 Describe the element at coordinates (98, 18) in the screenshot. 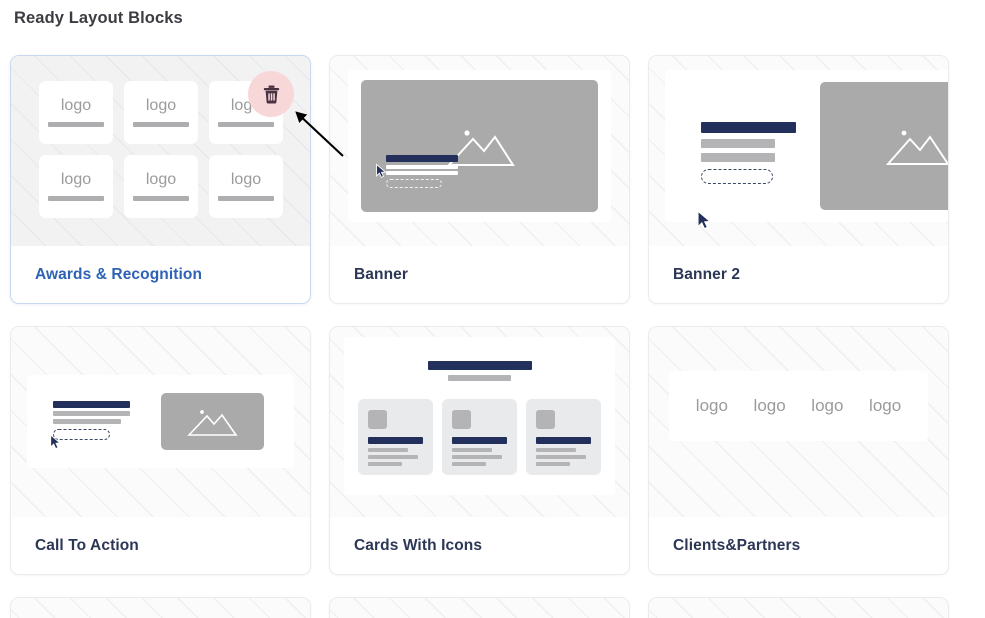

I see `page-title: Ready Layout Blocks` at that location.